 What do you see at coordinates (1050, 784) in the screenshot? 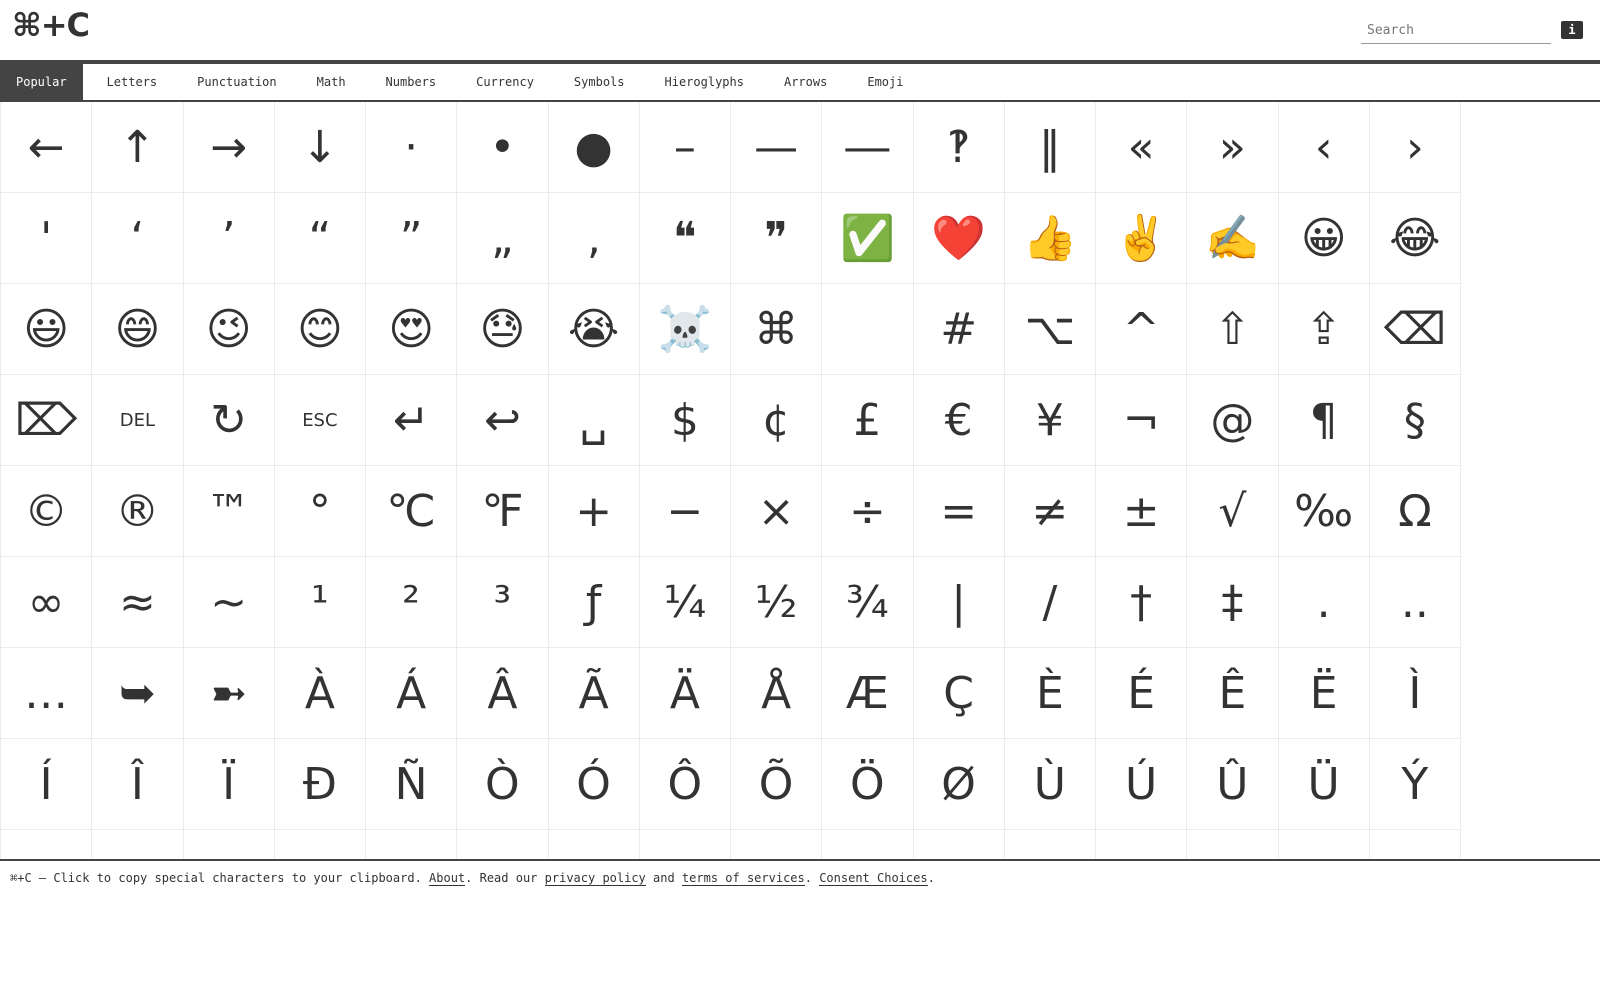
I see `character-cell: Ù` at bounding box center [1050, 784].